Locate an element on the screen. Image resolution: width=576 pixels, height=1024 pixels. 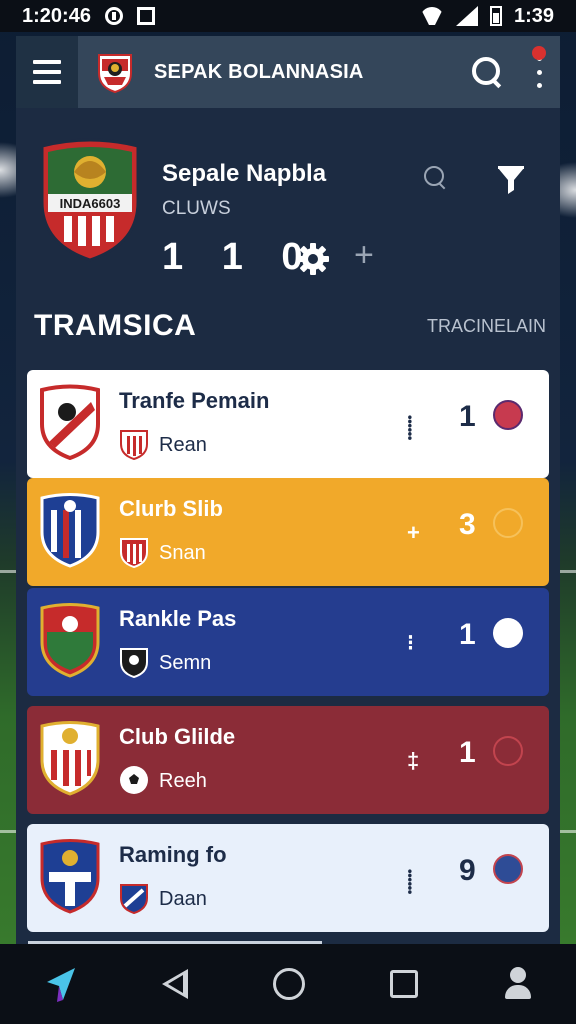
home-icon is located at coordinates (288, 984).